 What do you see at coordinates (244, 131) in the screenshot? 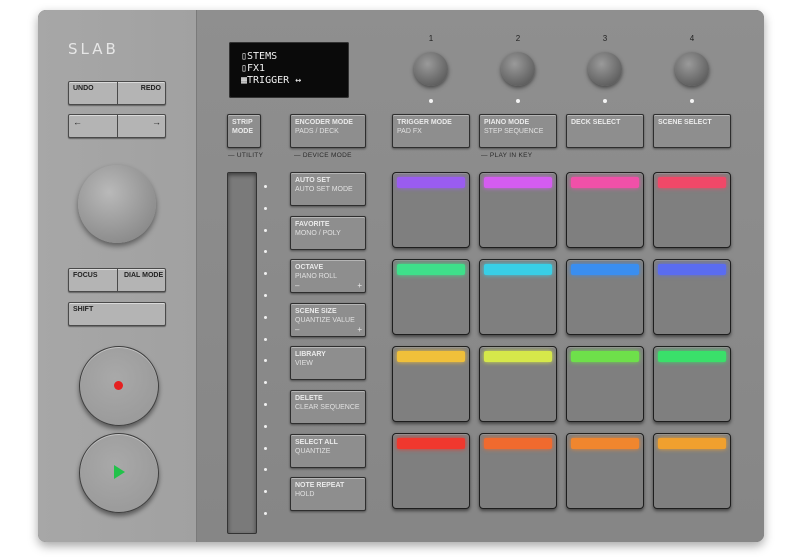
I see `strip-mode-button: STRIP MODE` at bounding box center [244, 131].